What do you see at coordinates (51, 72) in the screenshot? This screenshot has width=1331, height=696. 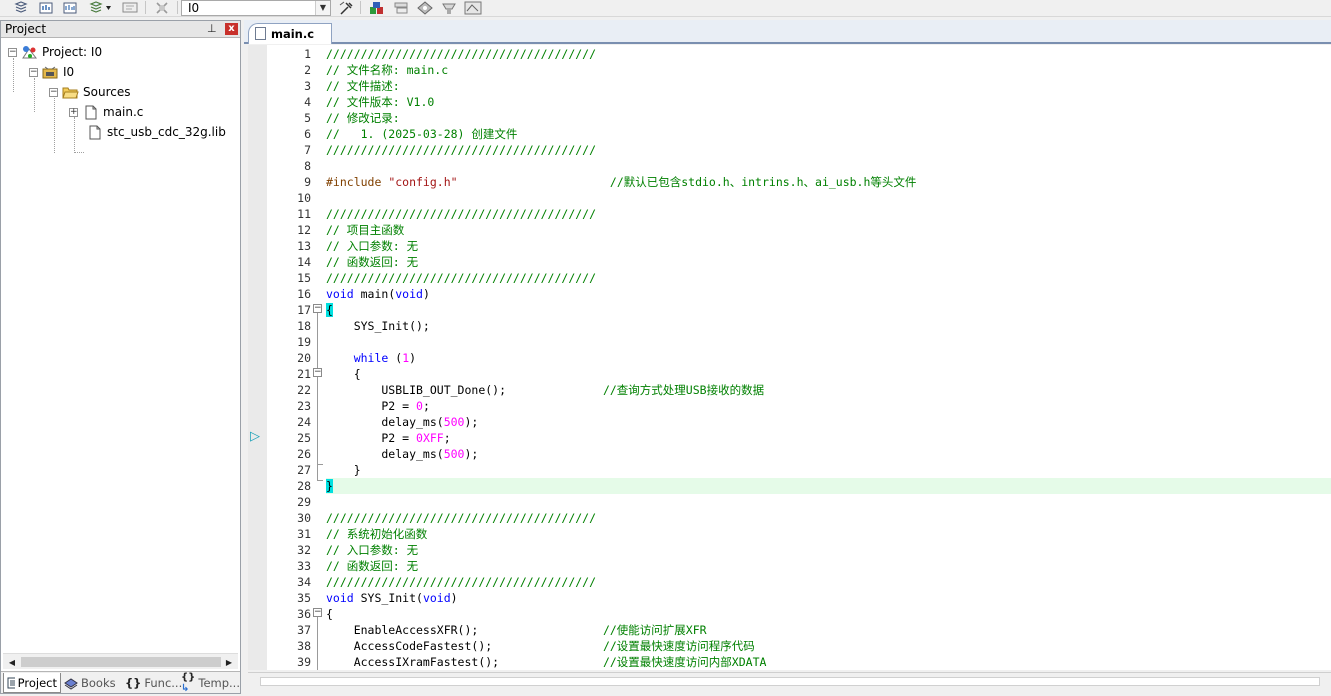 I see `tree-item-target: − I0` at bounding box center [51, 72].